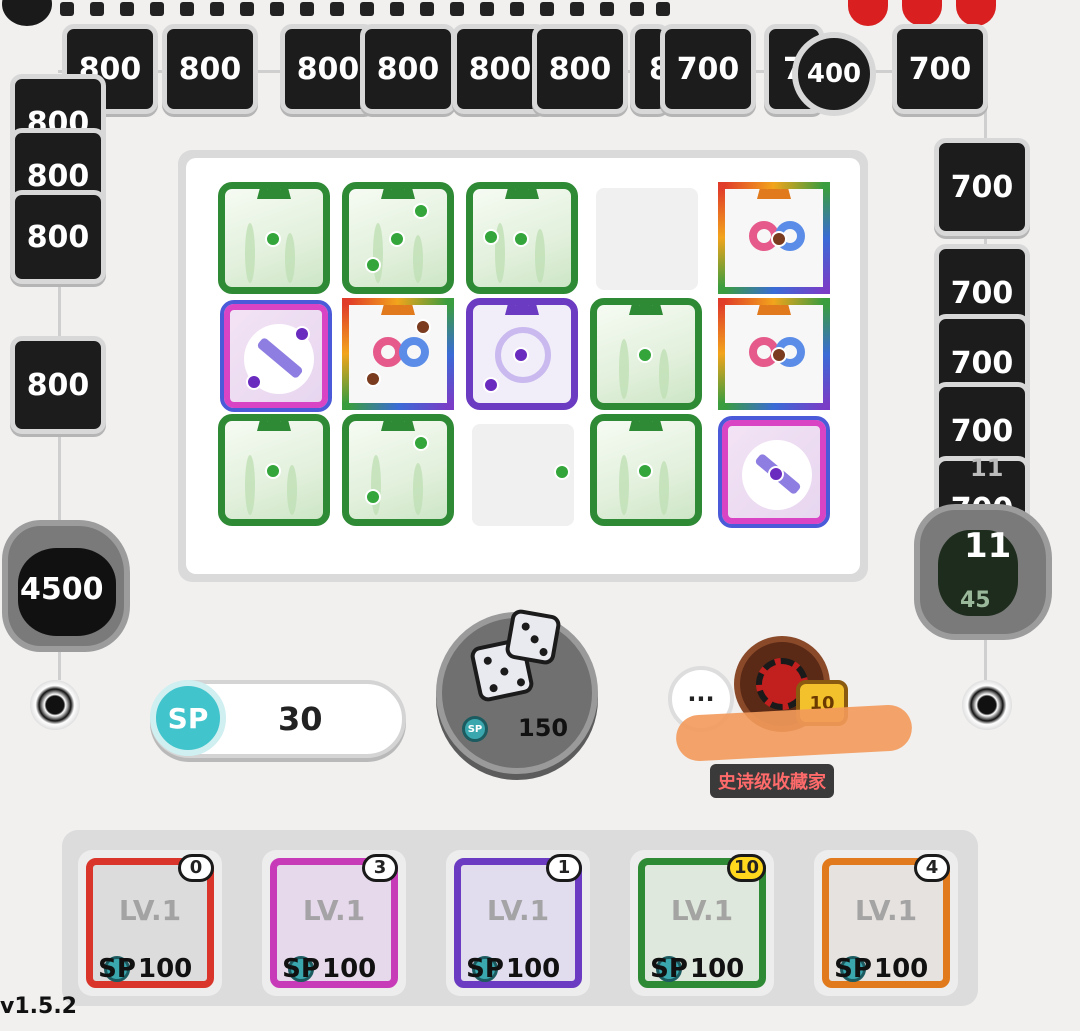 The height and width of the screenshot is (1031, 1080). I want to click on boss-enemy: 4500, so click(66, 586).